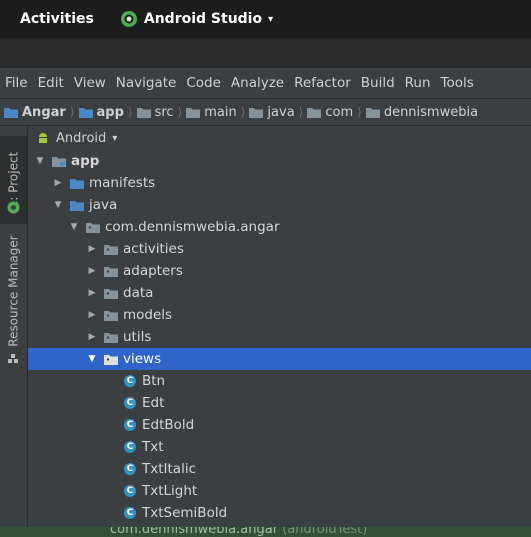 Image resolution: width=531 pixels, height=537 pixels. Describe the element at coordinates (128, 19) in the screenshot. I see `android-studio-icon` at that location.